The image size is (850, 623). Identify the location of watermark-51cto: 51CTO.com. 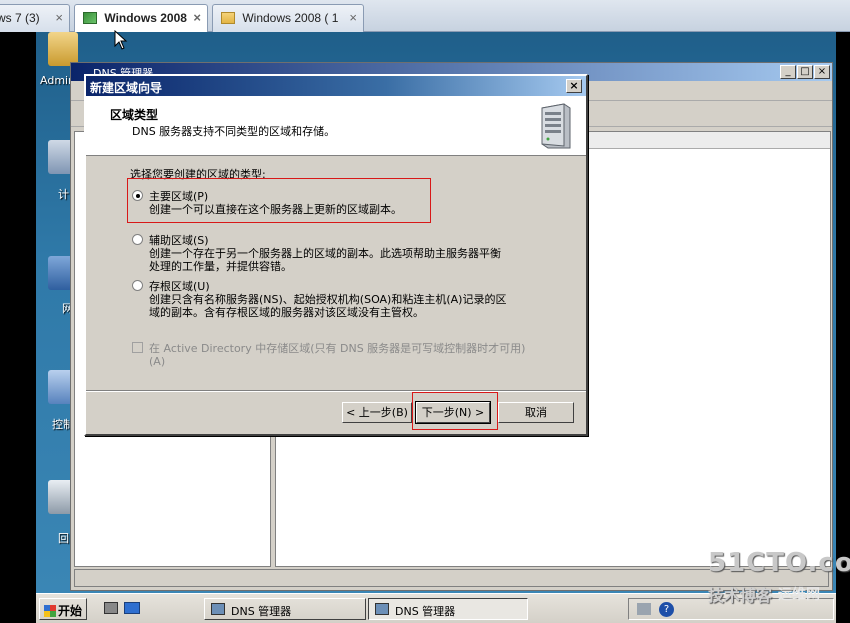
(779, 563).